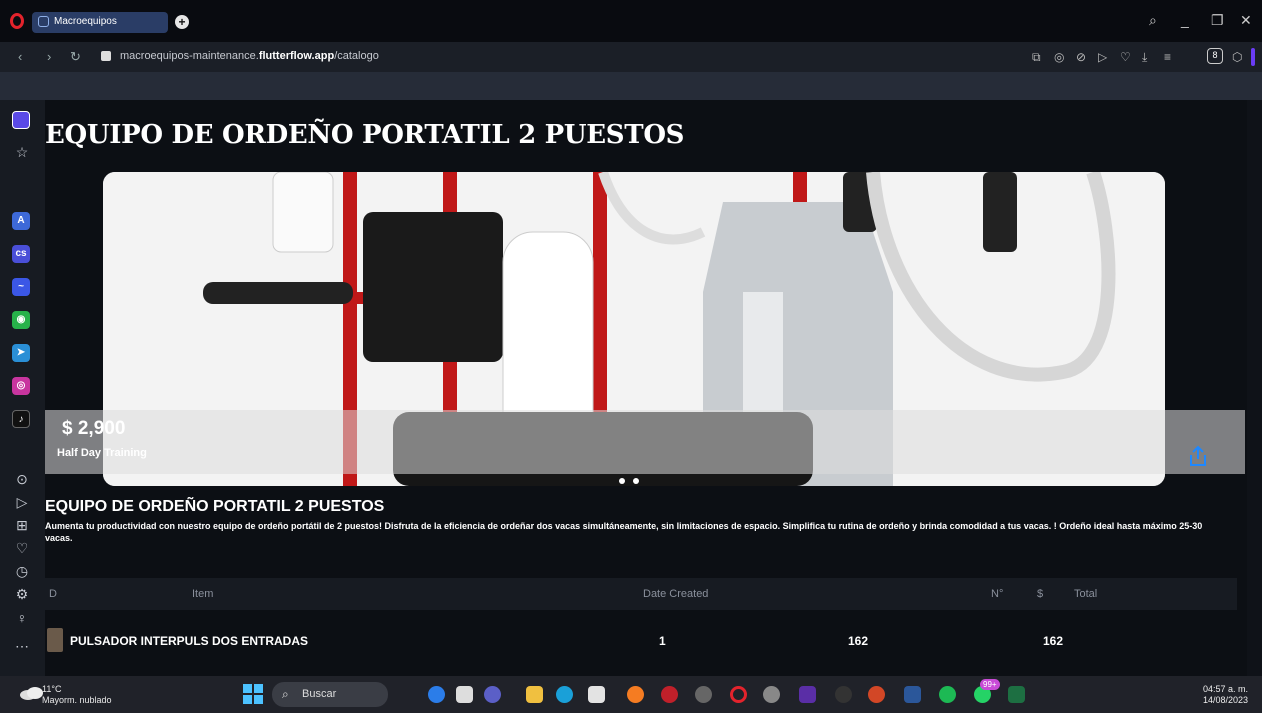  I want to click on cube-icon: ⬡, so click(1237, 57).